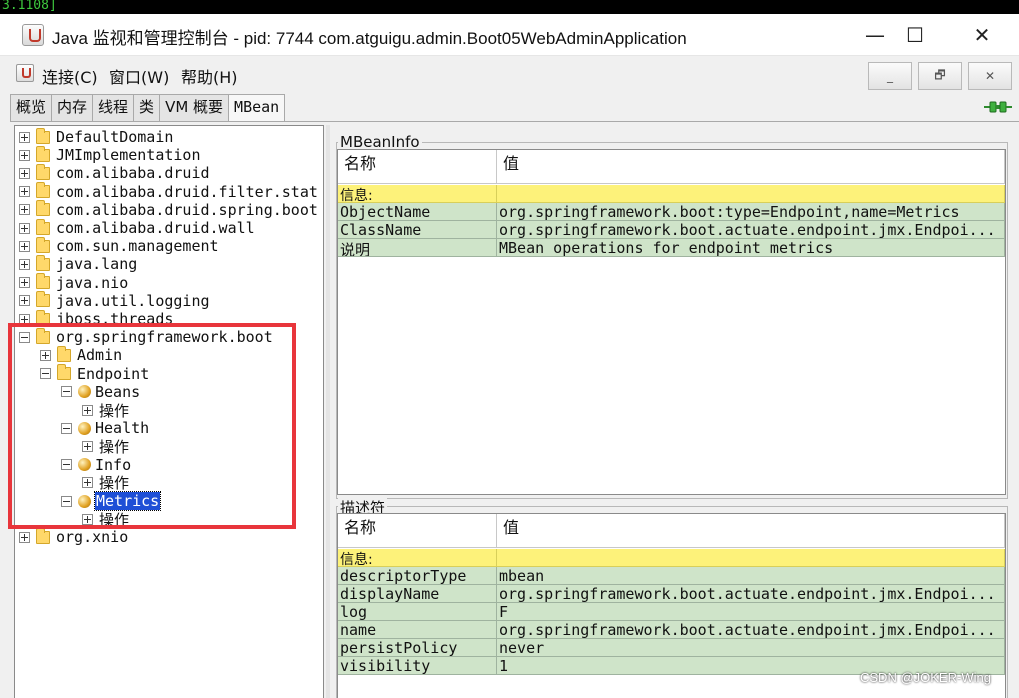  I want to click on tree-node: java.nio, so click(73, 282).